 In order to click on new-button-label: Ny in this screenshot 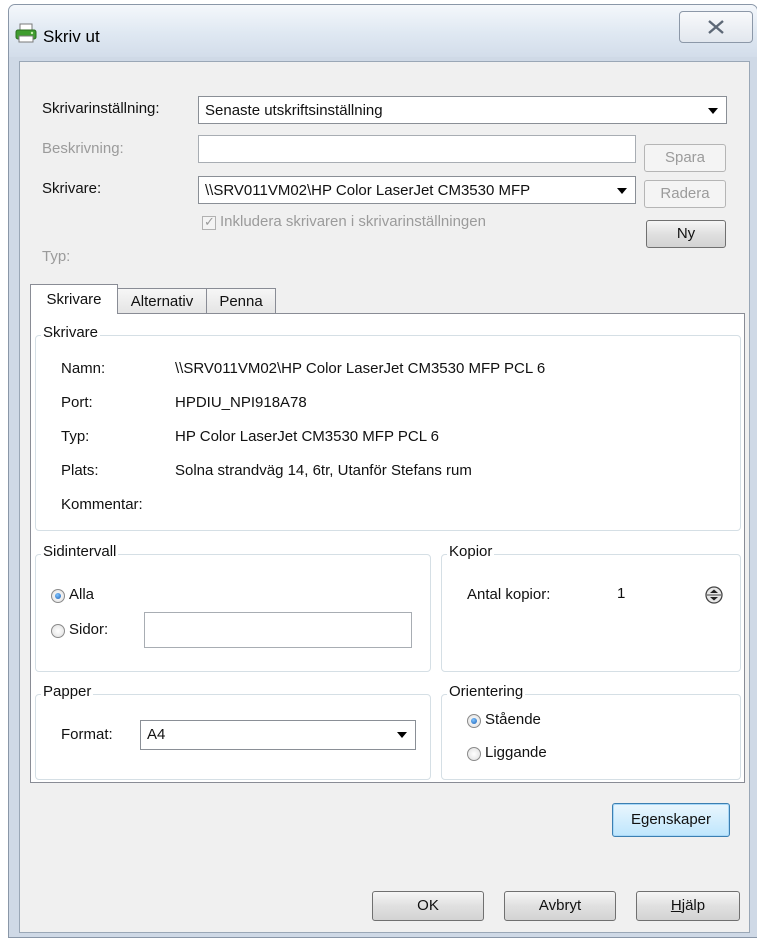, I will do `click(686, 233)`.